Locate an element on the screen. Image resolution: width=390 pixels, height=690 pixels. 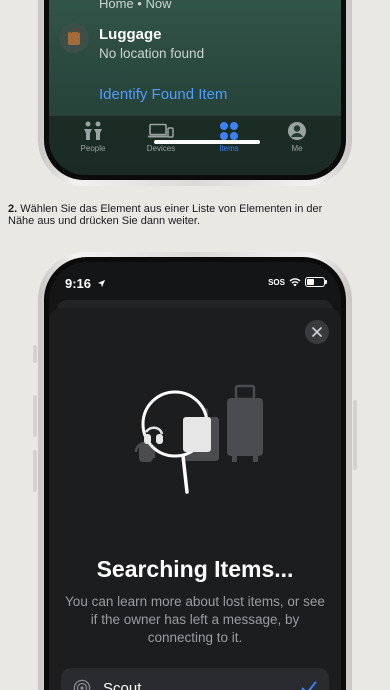
wifi-icon is located at coordinates (295, 282).